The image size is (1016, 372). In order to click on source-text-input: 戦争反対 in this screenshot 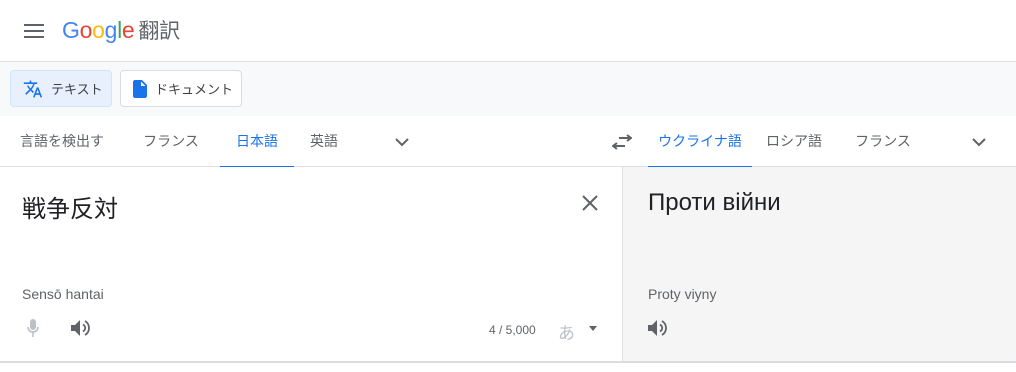, I will do `click(70, 206)`.